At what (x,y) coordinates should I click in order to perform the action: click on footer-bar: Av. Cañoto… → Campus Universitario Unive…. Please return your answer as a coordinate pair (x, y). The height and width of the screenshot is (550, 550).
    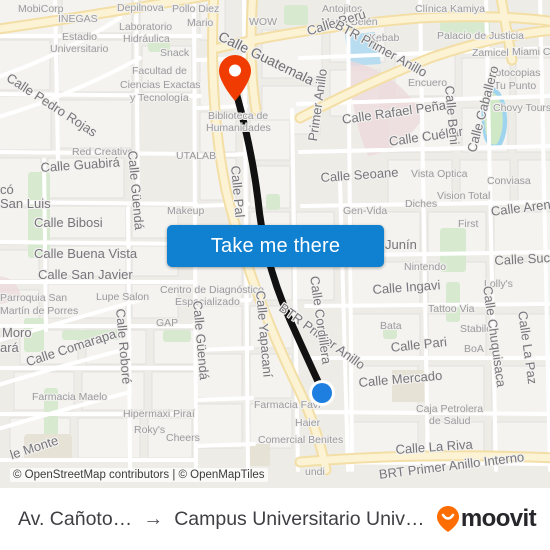
    Looking at the image, I should click on (275, 519).